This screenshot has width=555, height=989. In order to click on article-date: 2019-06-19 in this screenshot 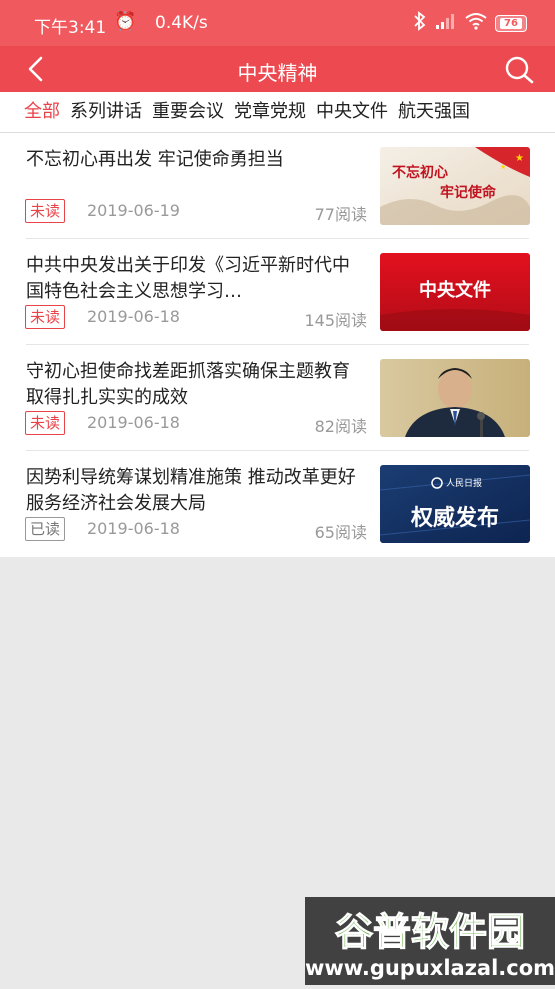, I will do `click(133, 210)`.